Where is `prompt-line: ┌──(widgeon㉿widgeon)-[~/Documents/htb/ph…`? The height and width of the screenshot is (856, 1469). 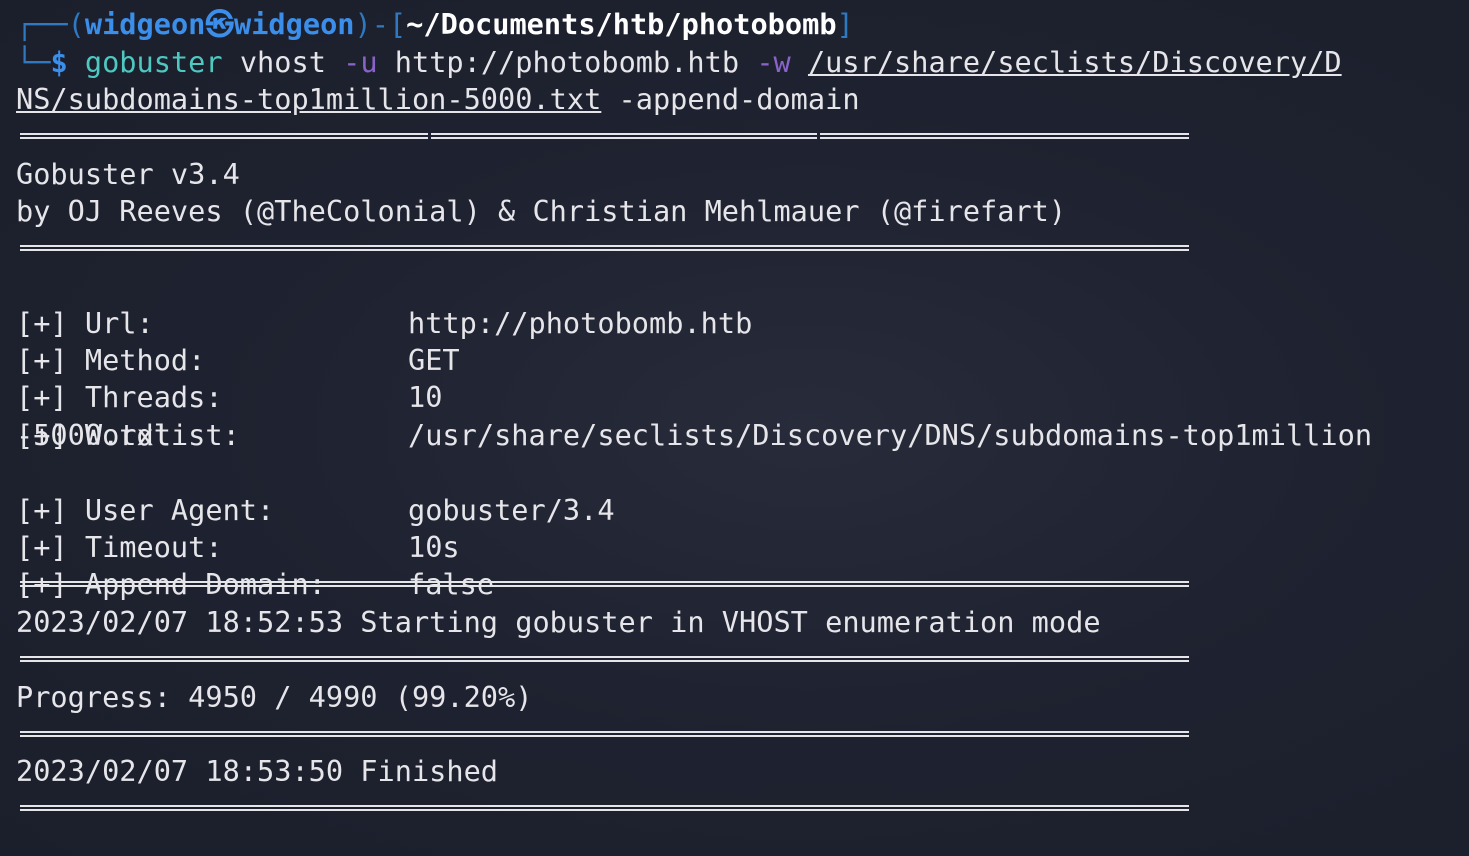 prompt-line: ┌──(widgeon㉿widgeon)-[~/Documents/htb/ph… is located at coordinates (435, 24).